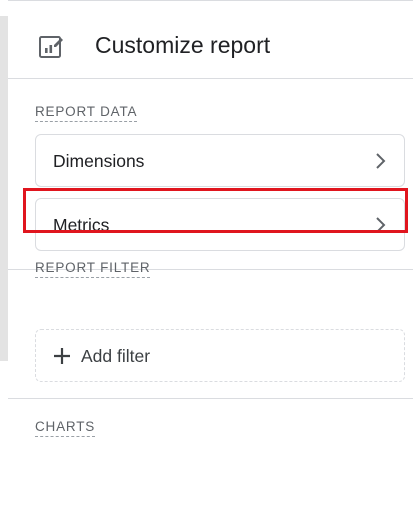  What do you see at coordinates (183, 45) in the screenshot?
I see `page-title: Customize report` at bounding box center [183, 45].